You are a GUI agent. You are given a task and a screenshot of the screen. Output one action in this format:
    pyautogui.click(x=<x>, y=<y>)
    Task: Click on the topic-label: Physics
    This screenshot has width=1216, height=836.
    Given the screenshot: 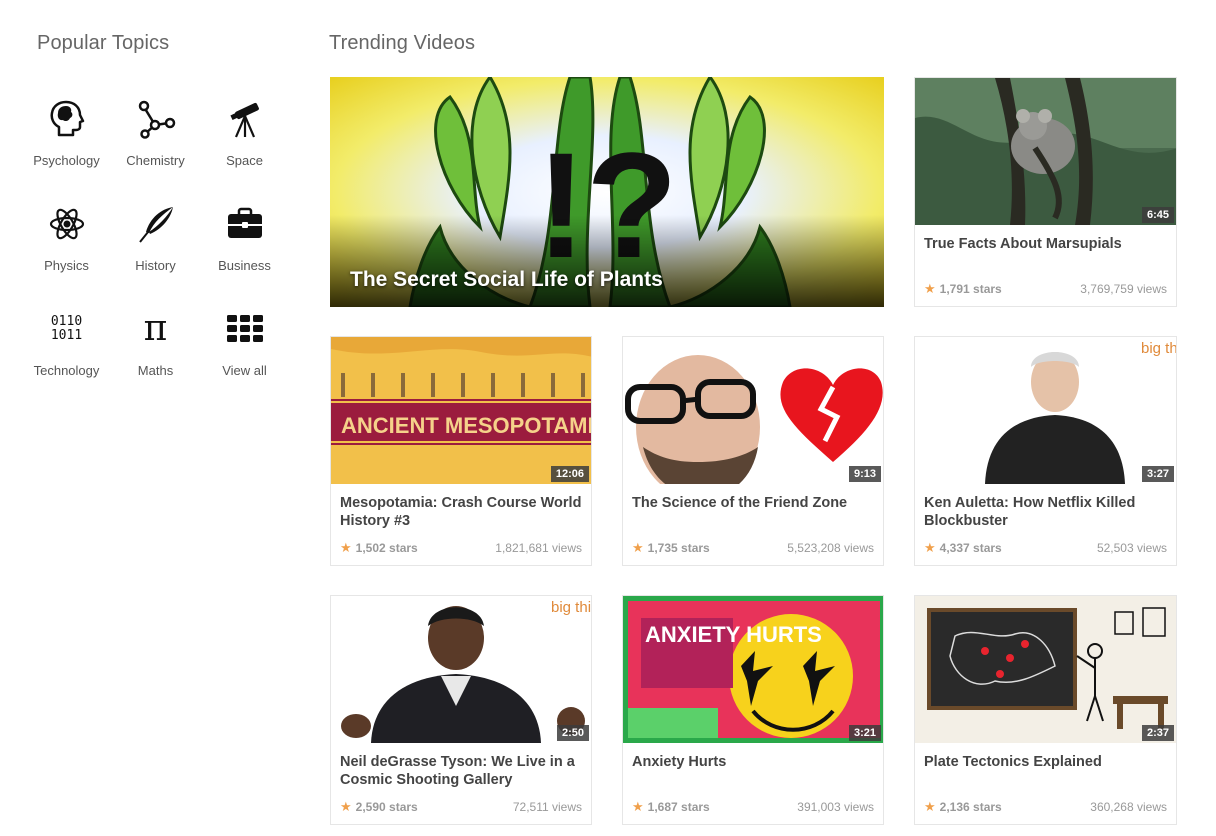 What is the action you would take?
    pyautogui.click(x=66, y=265)
    